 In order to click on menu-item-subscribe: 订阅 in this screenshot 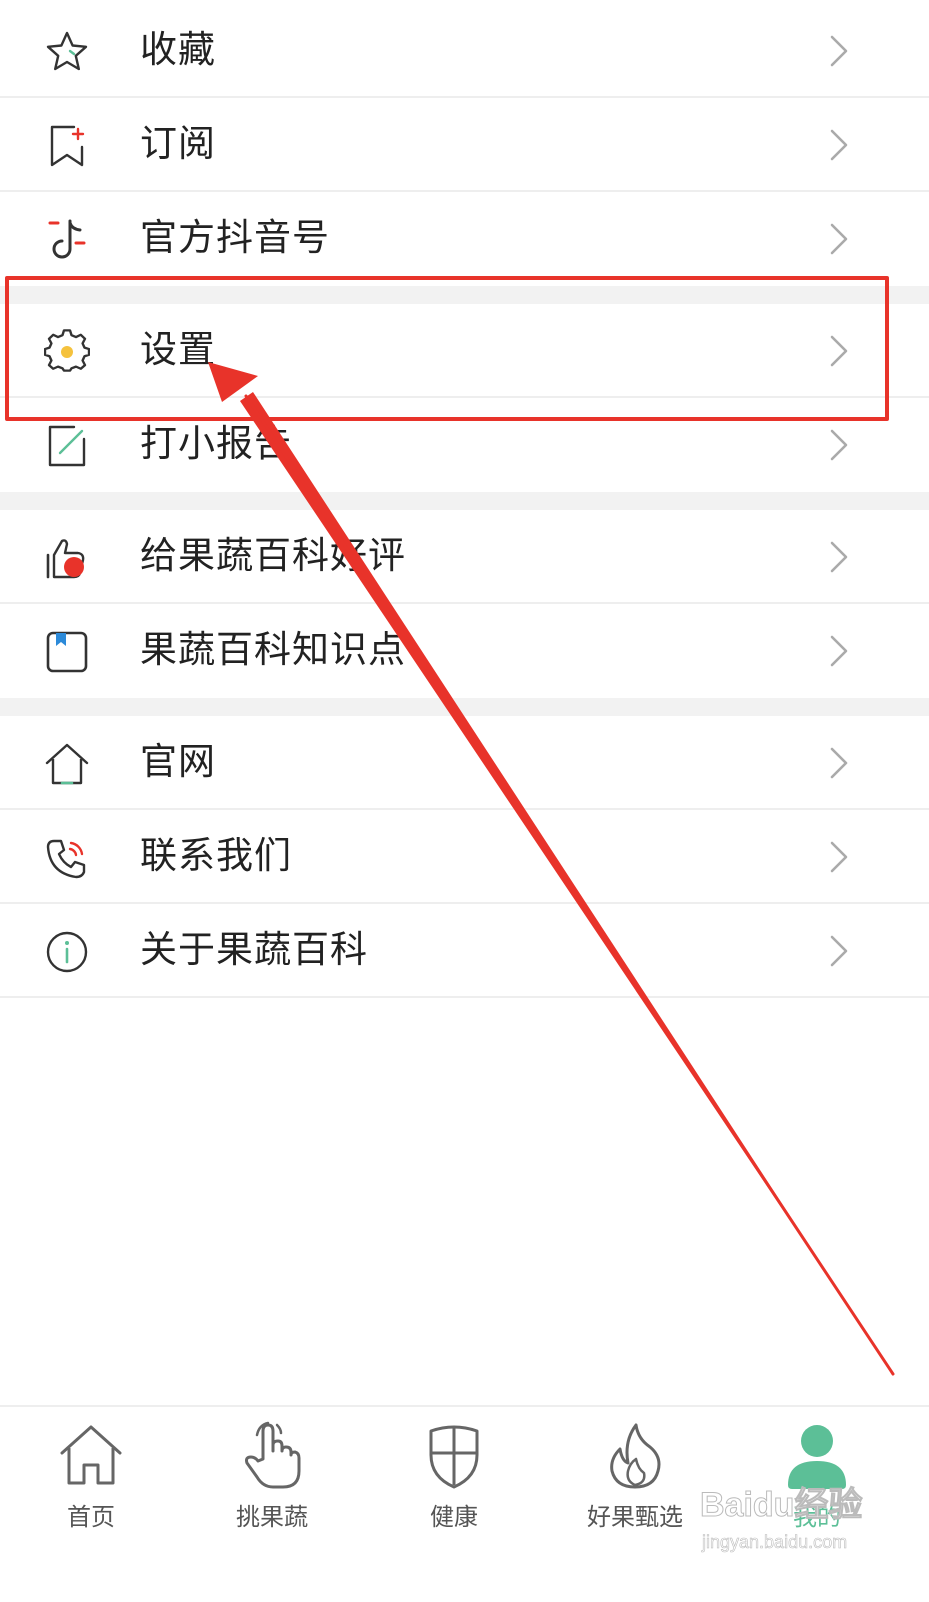, I will do `click(464, 145)`.